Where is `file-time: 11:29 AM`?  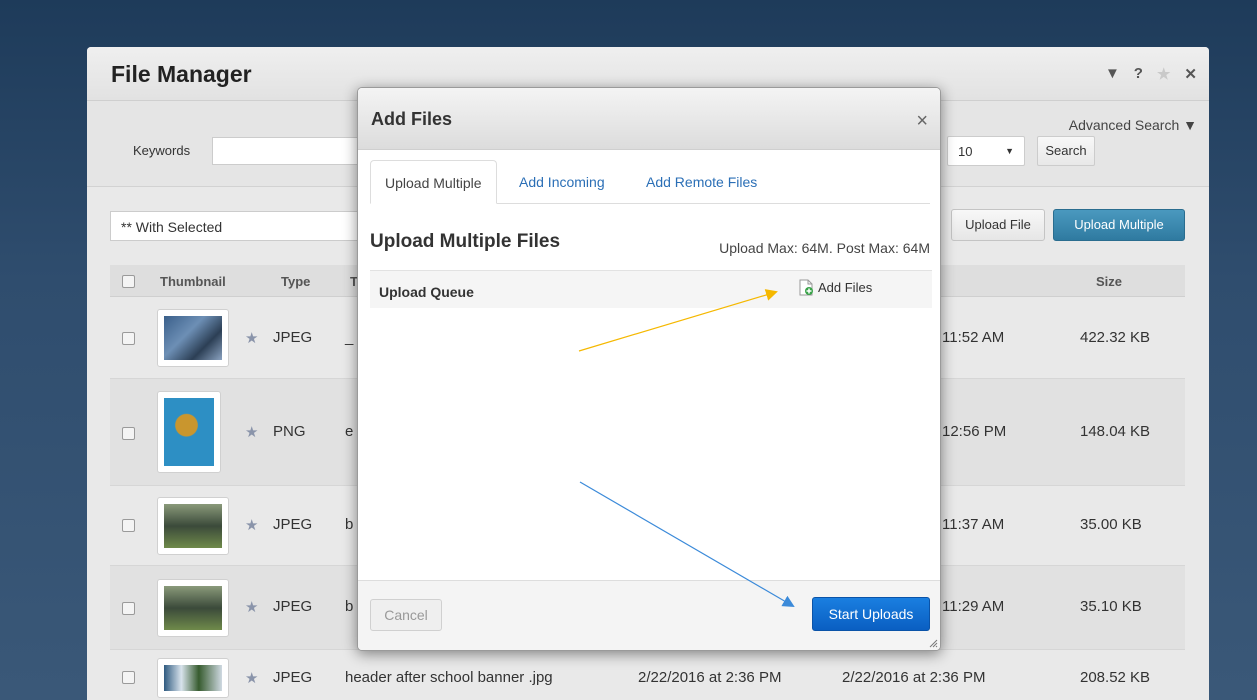 file-time: 11:29 AM is located at coordinates (973, 606).